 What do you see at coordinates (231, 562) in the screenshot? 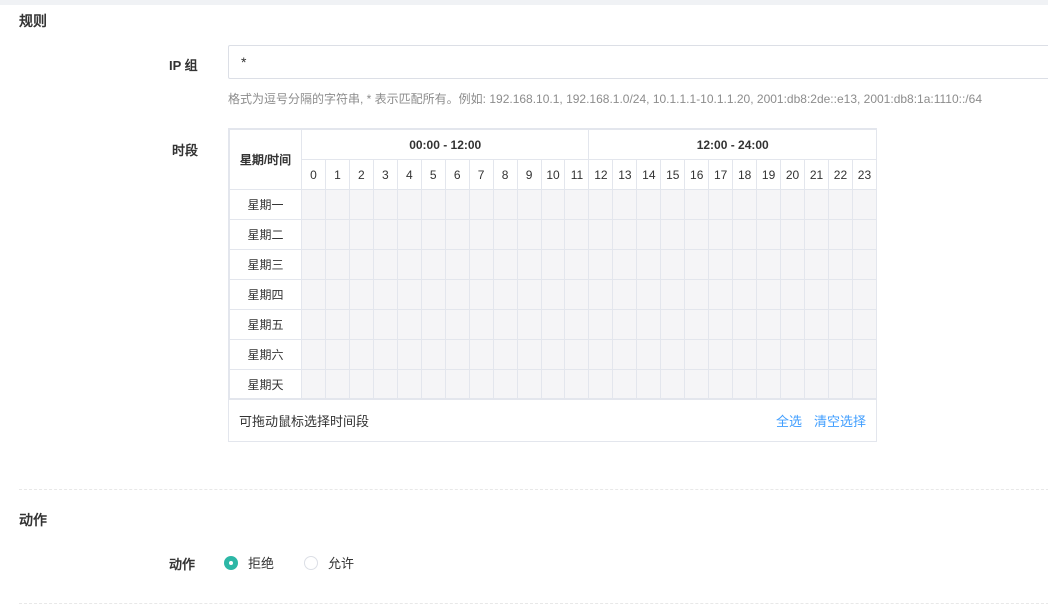
I see `radio-deny-dot` at bounding box center [231, 562].